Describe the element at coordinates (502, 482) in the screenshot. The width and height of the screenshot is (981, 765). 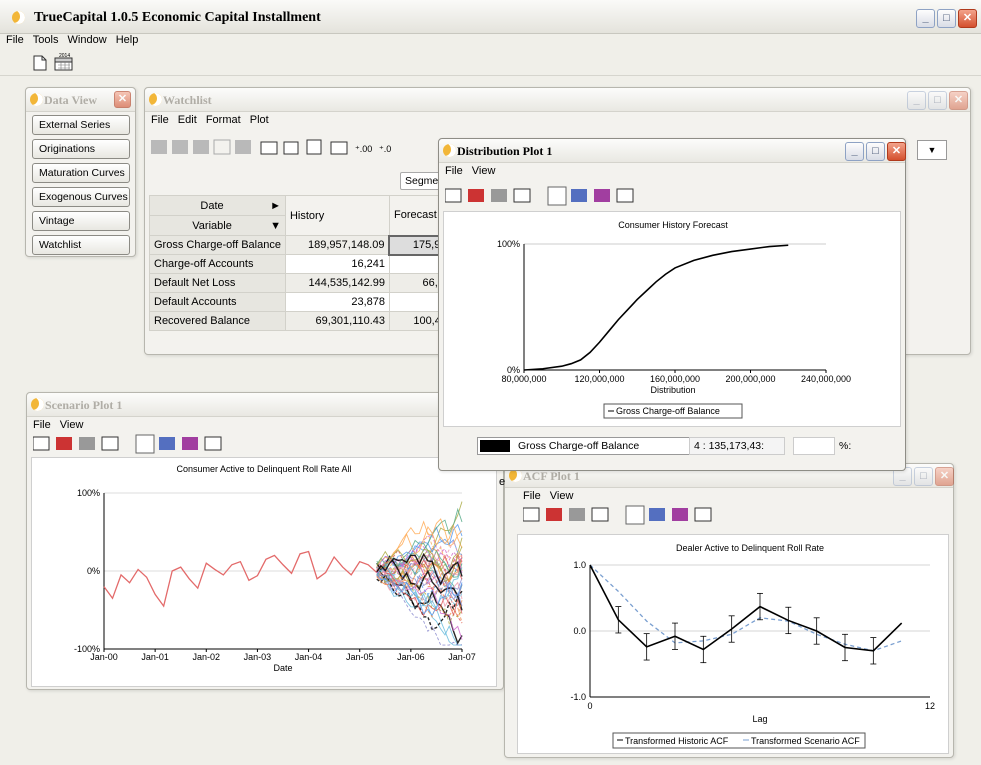
I see `acf-edge-tab: e` at that location.